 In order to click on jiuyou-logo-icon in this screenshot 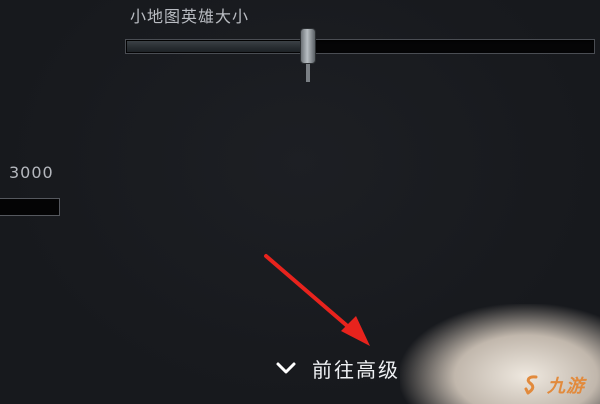, I will do `click(531, 385)`.